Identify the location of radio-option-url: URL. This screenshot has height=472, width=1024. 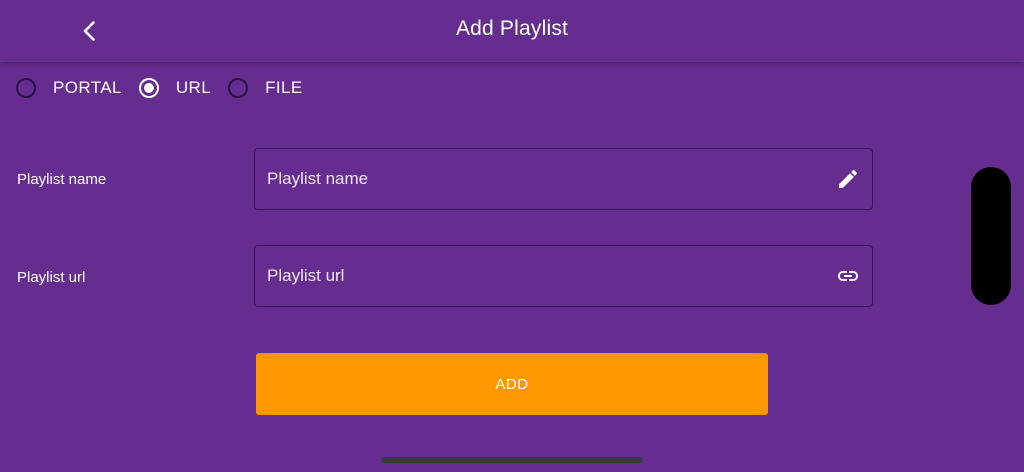
(175, 88).